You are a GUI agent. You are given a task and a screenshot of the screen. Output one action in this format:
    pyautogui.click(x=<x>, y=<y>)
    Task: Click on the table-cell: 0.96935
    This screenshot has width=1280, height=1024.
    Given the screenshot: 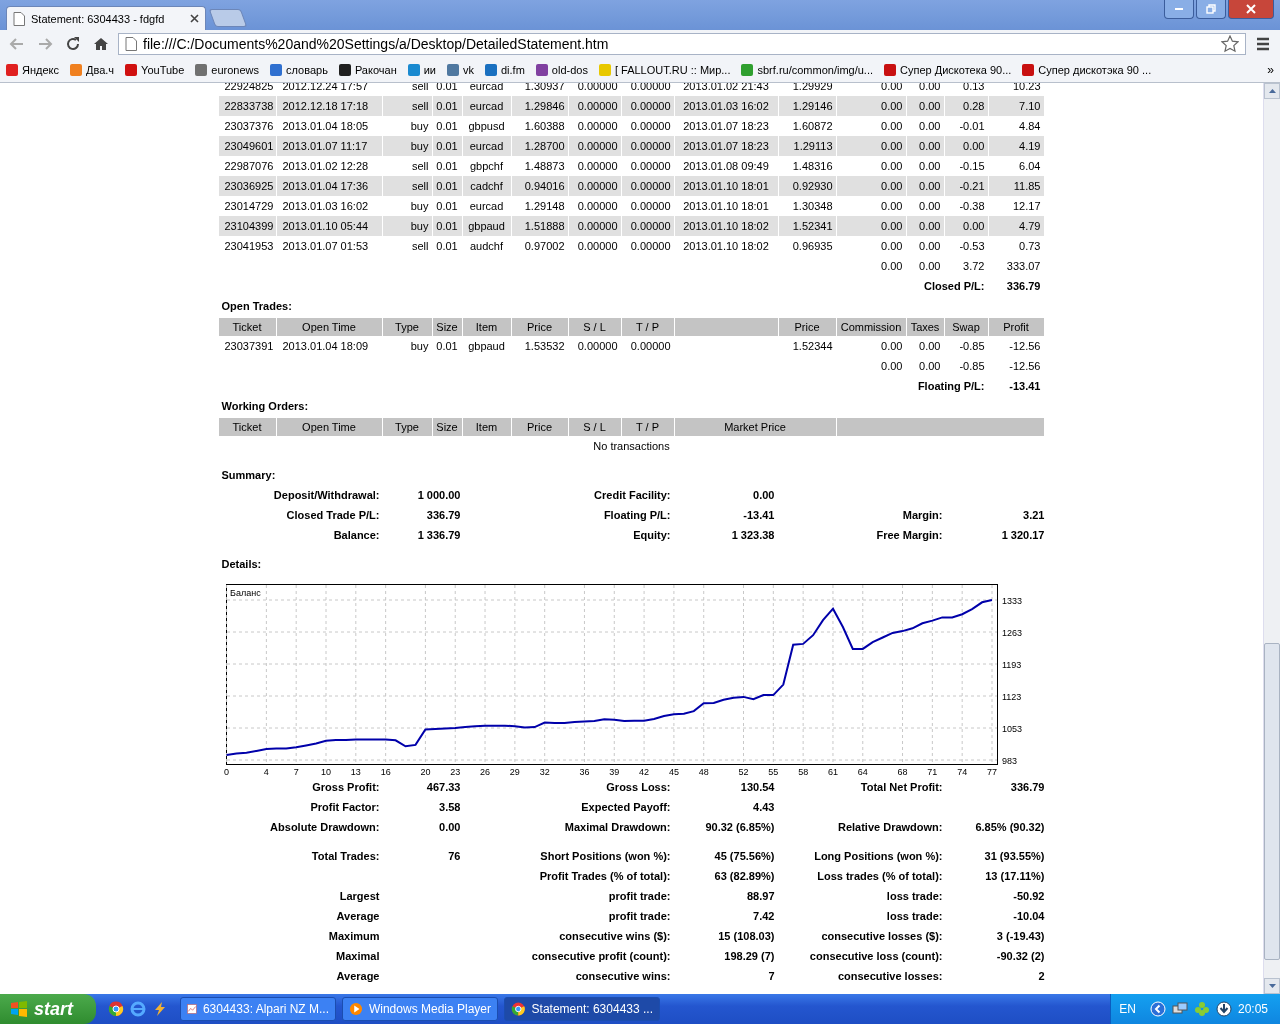 What is the action you would take?
    pyautogui.click(x=807, y=246)
    